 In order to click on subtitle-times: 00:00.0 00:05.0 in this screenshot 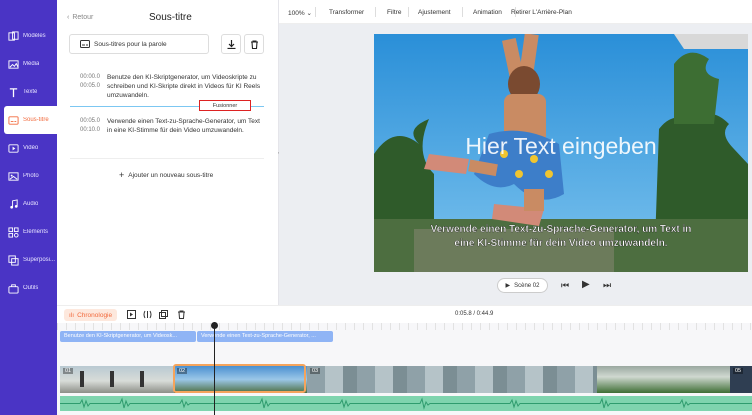, I will do `click(93, 86)`.